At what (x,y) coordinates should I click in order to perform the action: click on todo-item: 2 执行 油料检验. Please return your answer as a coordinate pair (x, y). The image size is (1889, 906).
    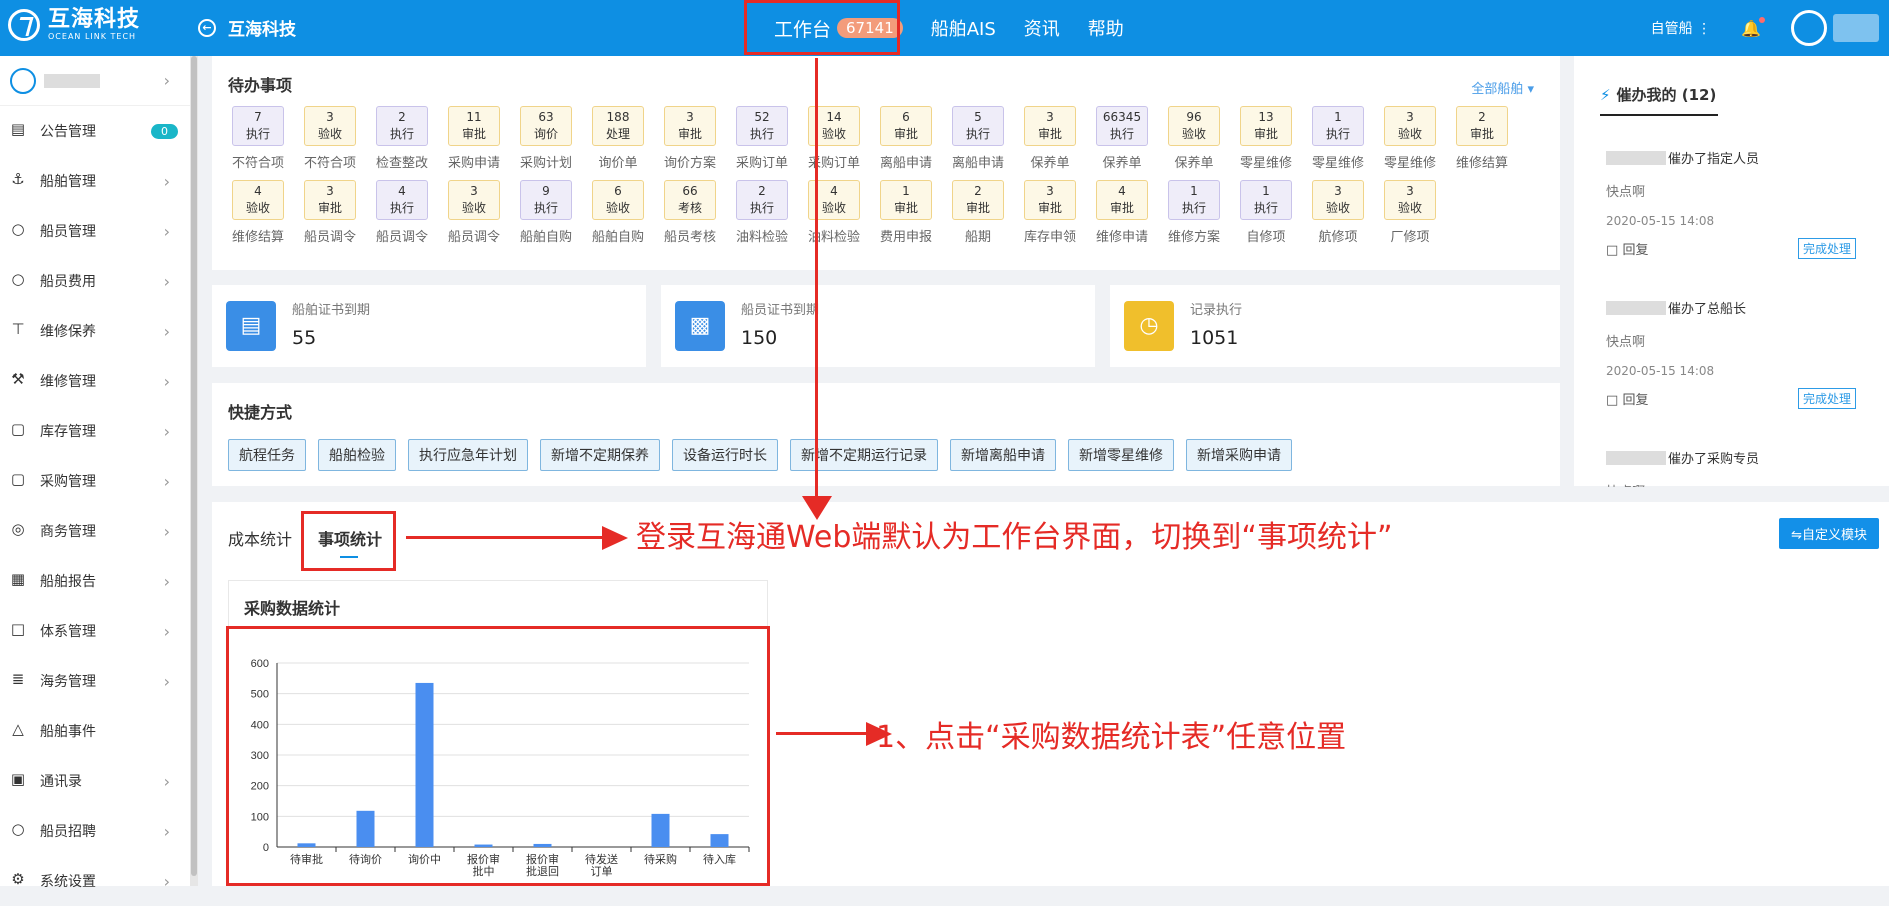
    Looking at the image, I should click on (762, 217).